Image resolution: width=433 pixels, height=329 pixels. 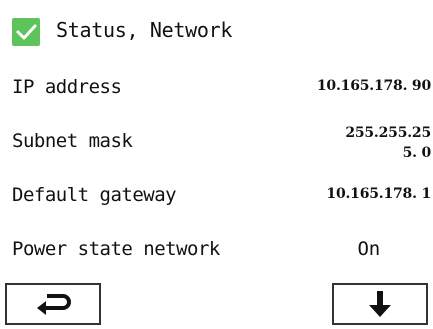 What do you see at coordinates (373, 86) in the screenshot?
I see `ip-address-value: 10.165.178. 90` at bounding box center [373, 86].